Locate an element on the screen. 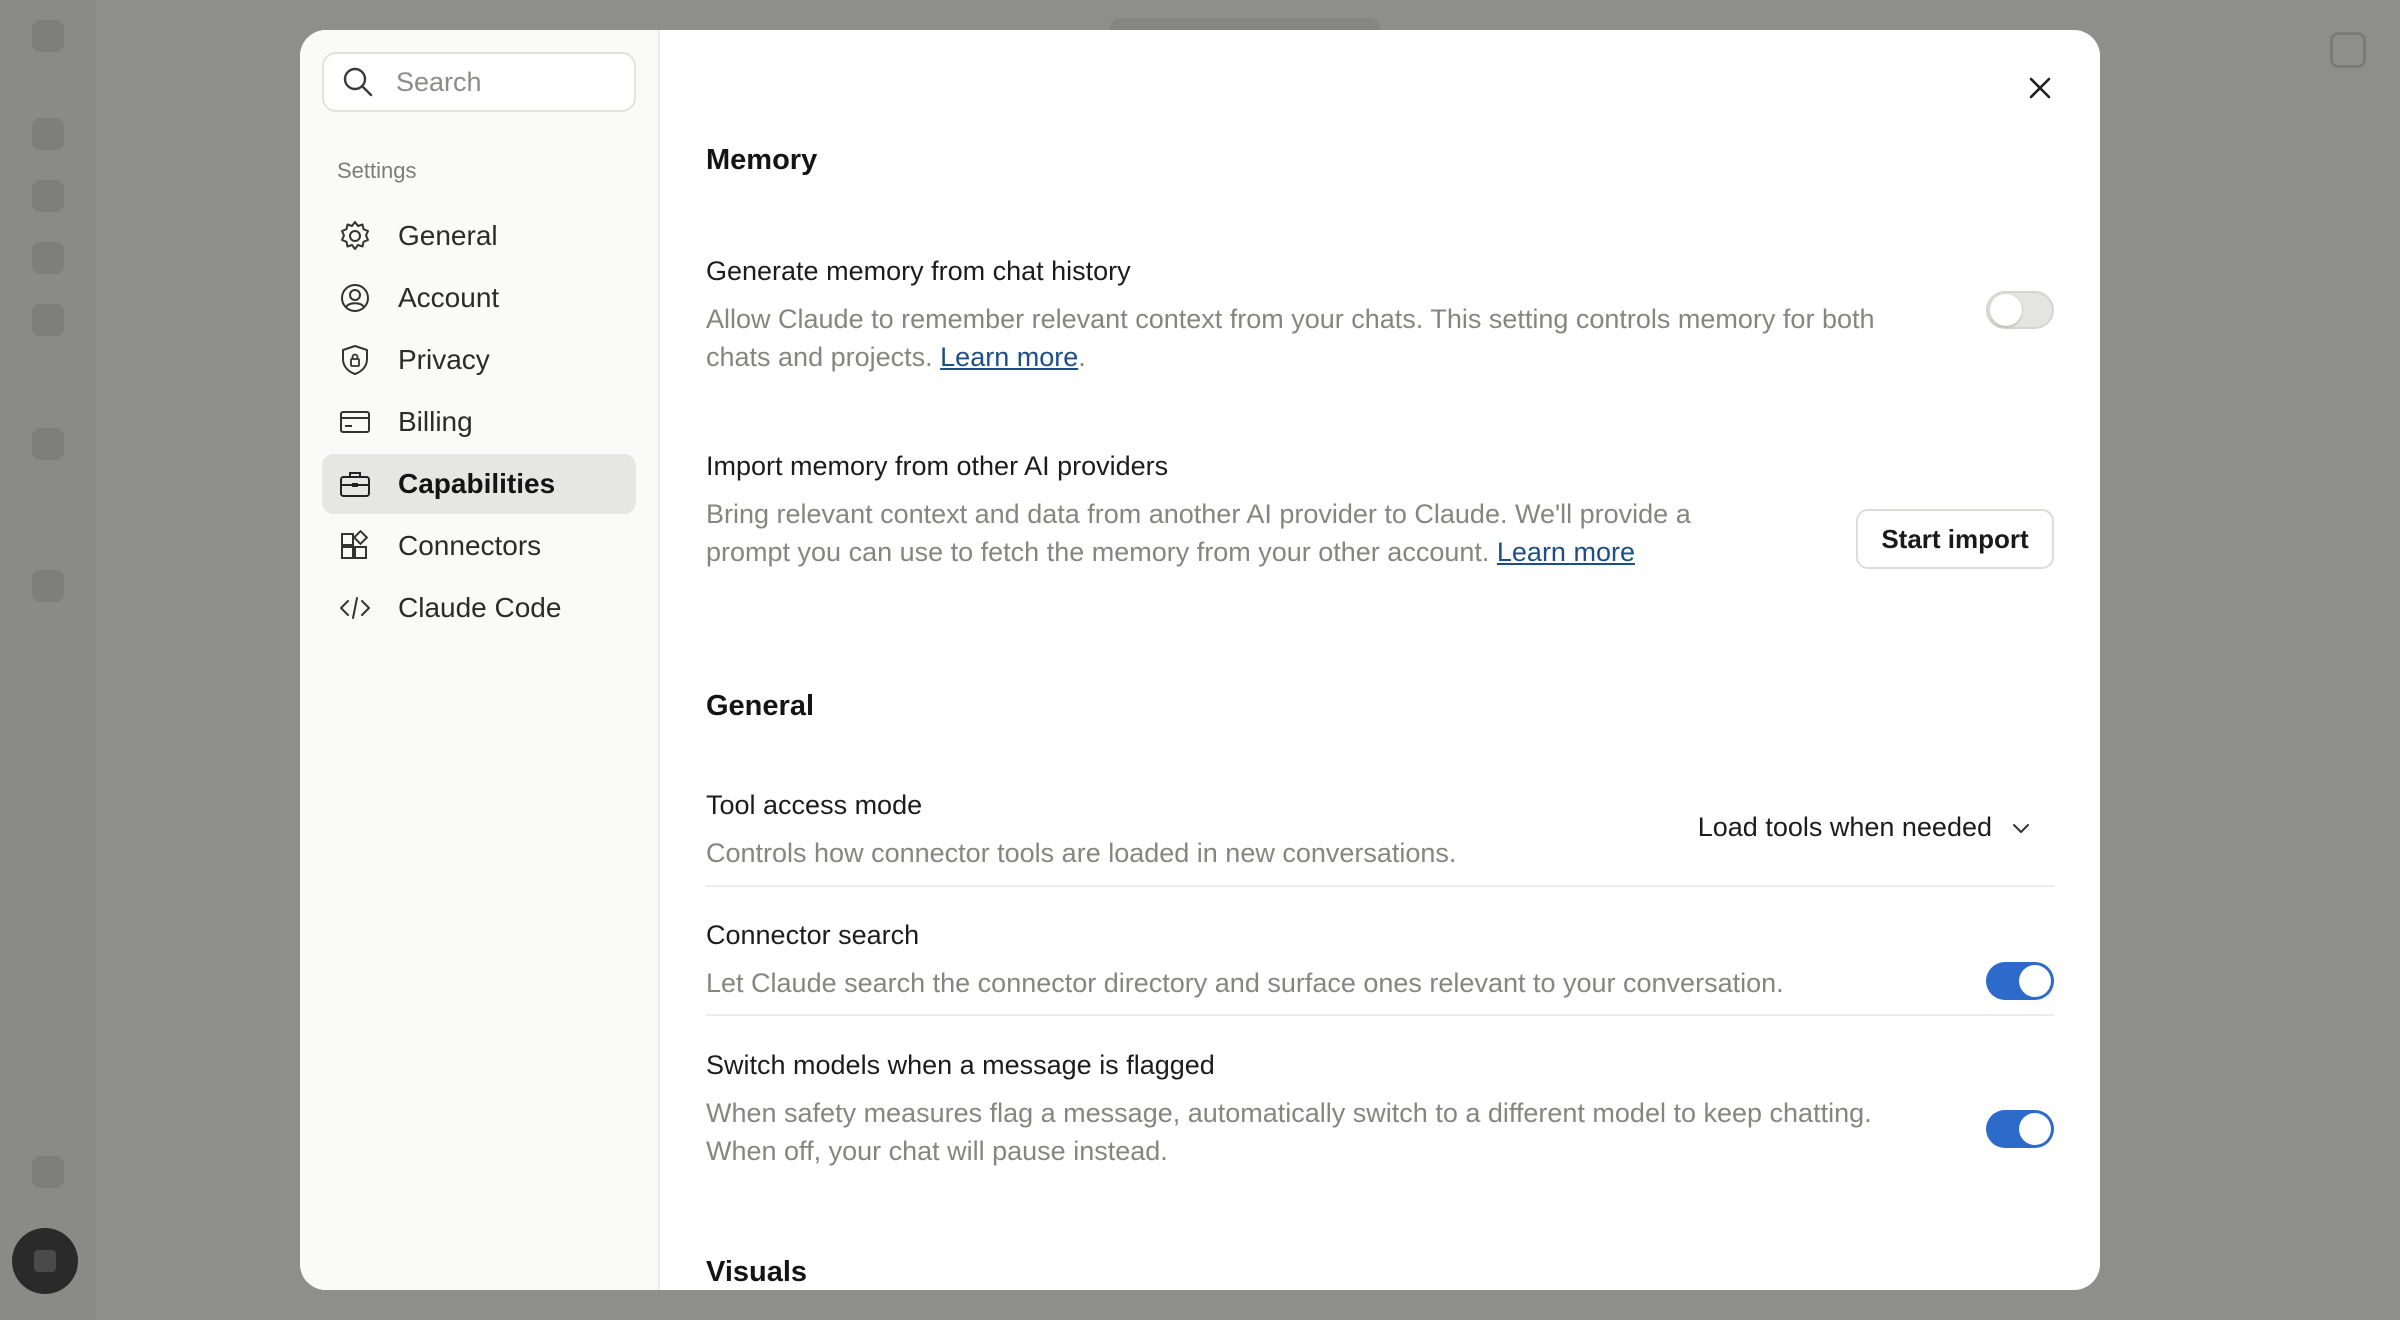 The width and height of the screenshot is (2400, 1320). setting-title: Switch models when a message is flagged is located at coordinates (960, 1065).